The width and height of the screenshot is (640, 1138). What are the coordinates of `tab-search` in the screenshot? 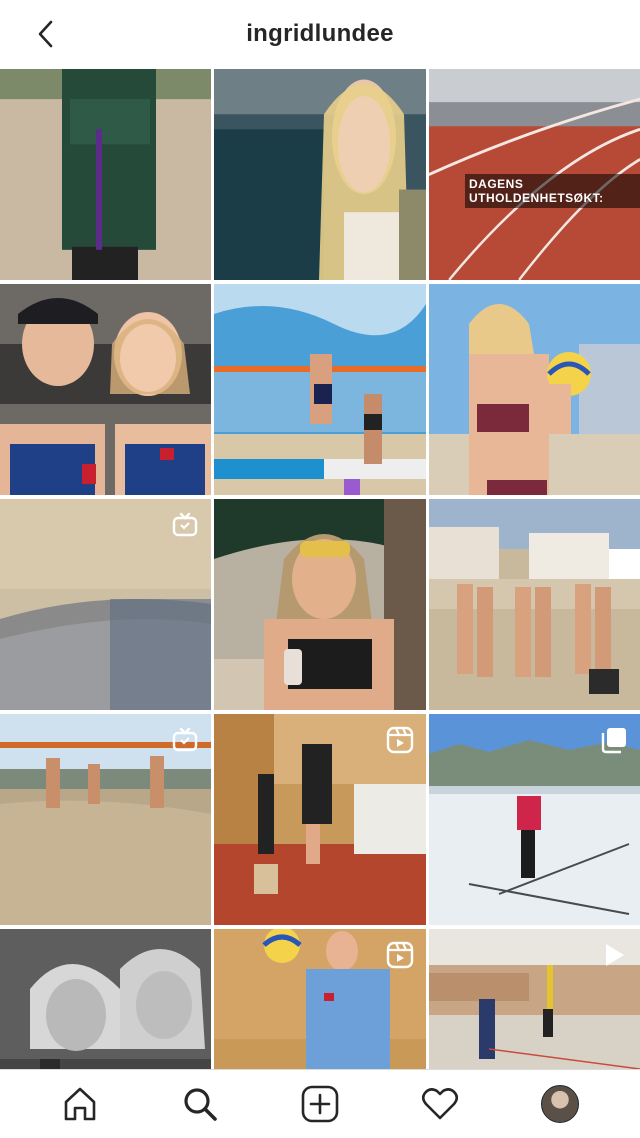 It's located at (200, 1104).